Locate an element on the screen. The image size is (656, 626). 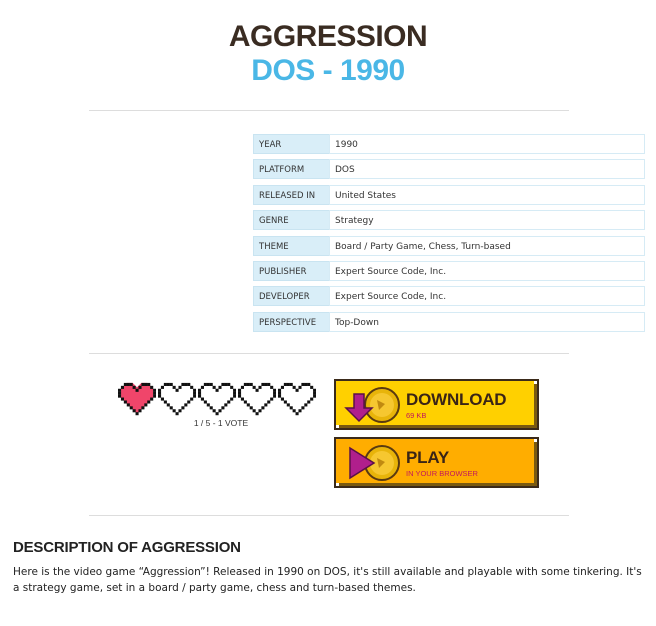
heart-filled-icon is located at coordinates (137, 399).